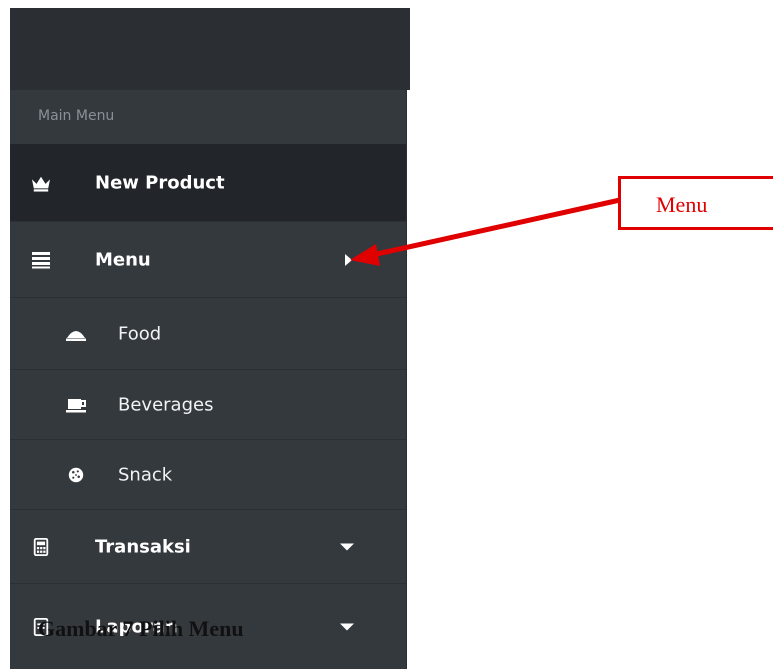 The width and height of the screenshot is (773, 669). What do you see at coordinates (682, 204) in the screenshot?
I see `annotation-callout-text: Menu` at bounding box center [682, 204].